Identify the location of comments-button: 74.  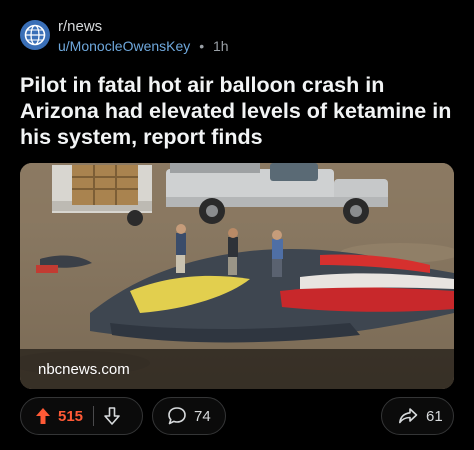
(189, 416).